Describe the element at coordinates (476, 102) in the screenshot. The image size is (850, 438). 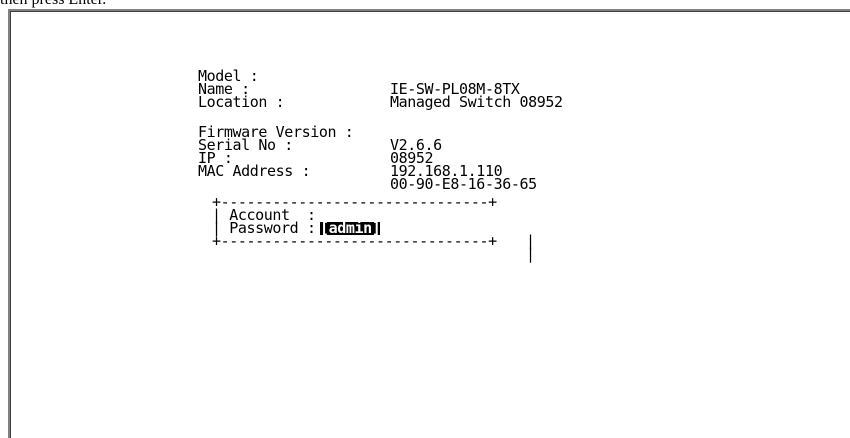
I see `name-value: Managed Switch 08952` at that location.